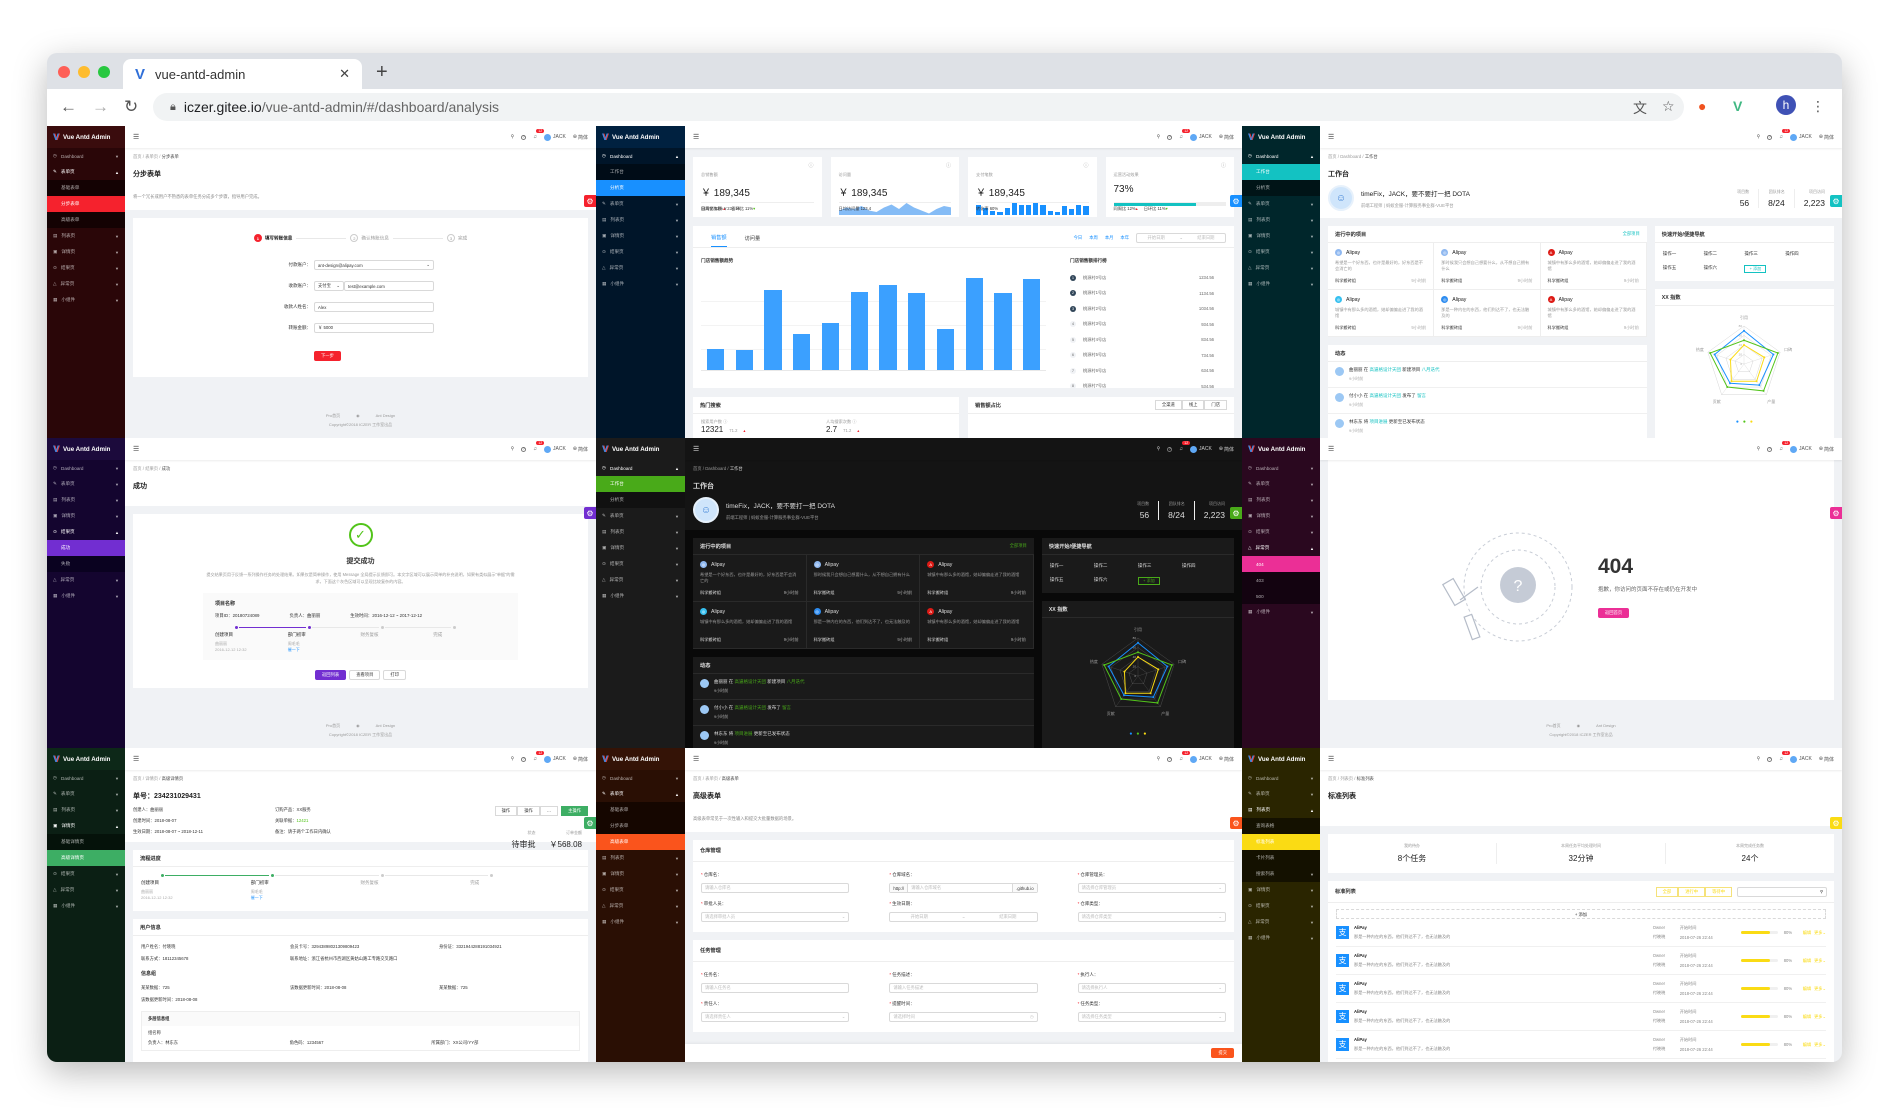  Describe the element at coordinates (640, 874) in the screenshot. I see `sidebar-item-3: ▣ 详情页 ▼` at that location.